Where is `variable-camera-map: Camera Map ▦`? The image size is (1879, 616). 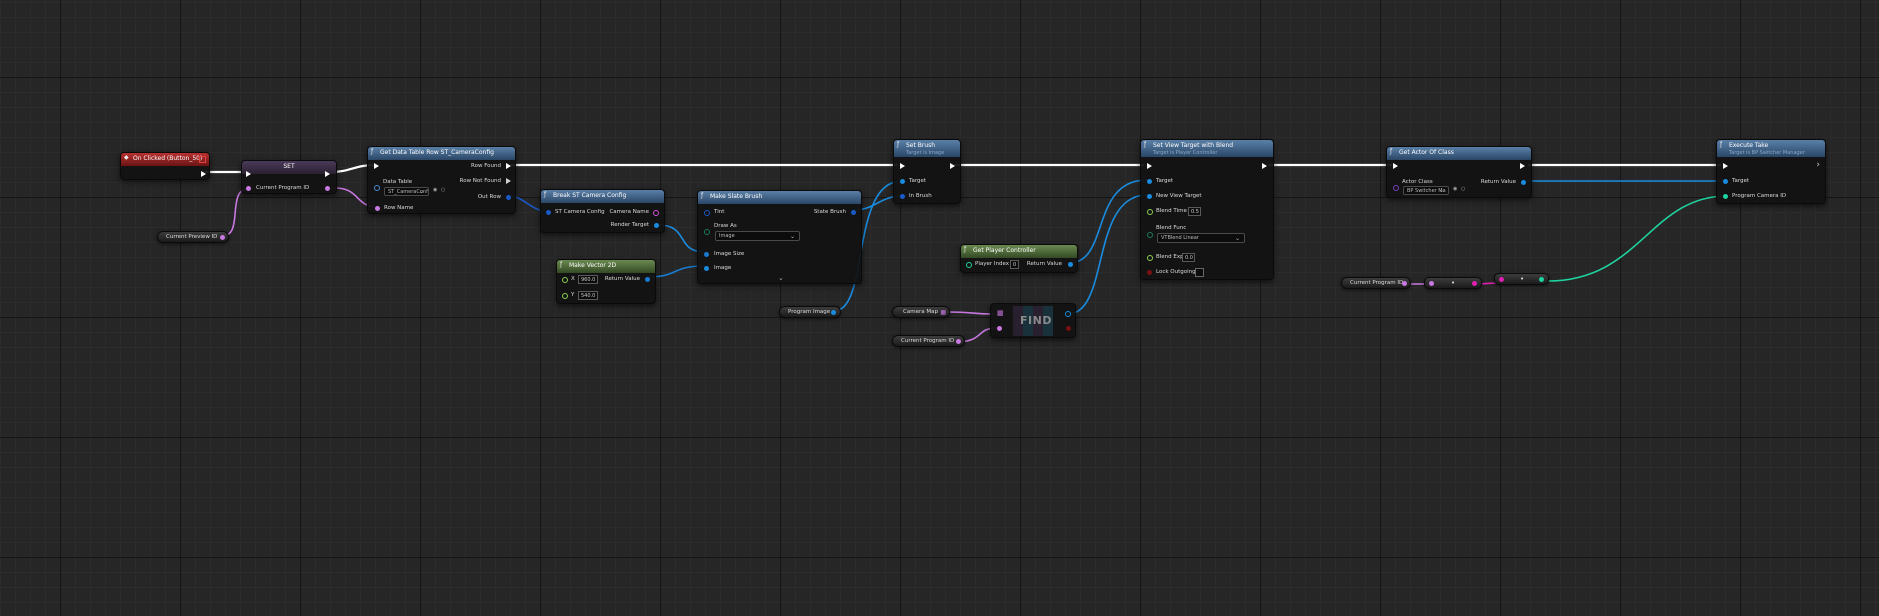 variable-camera-map: Camera Map ▦ is located at coordinates (921, 312).